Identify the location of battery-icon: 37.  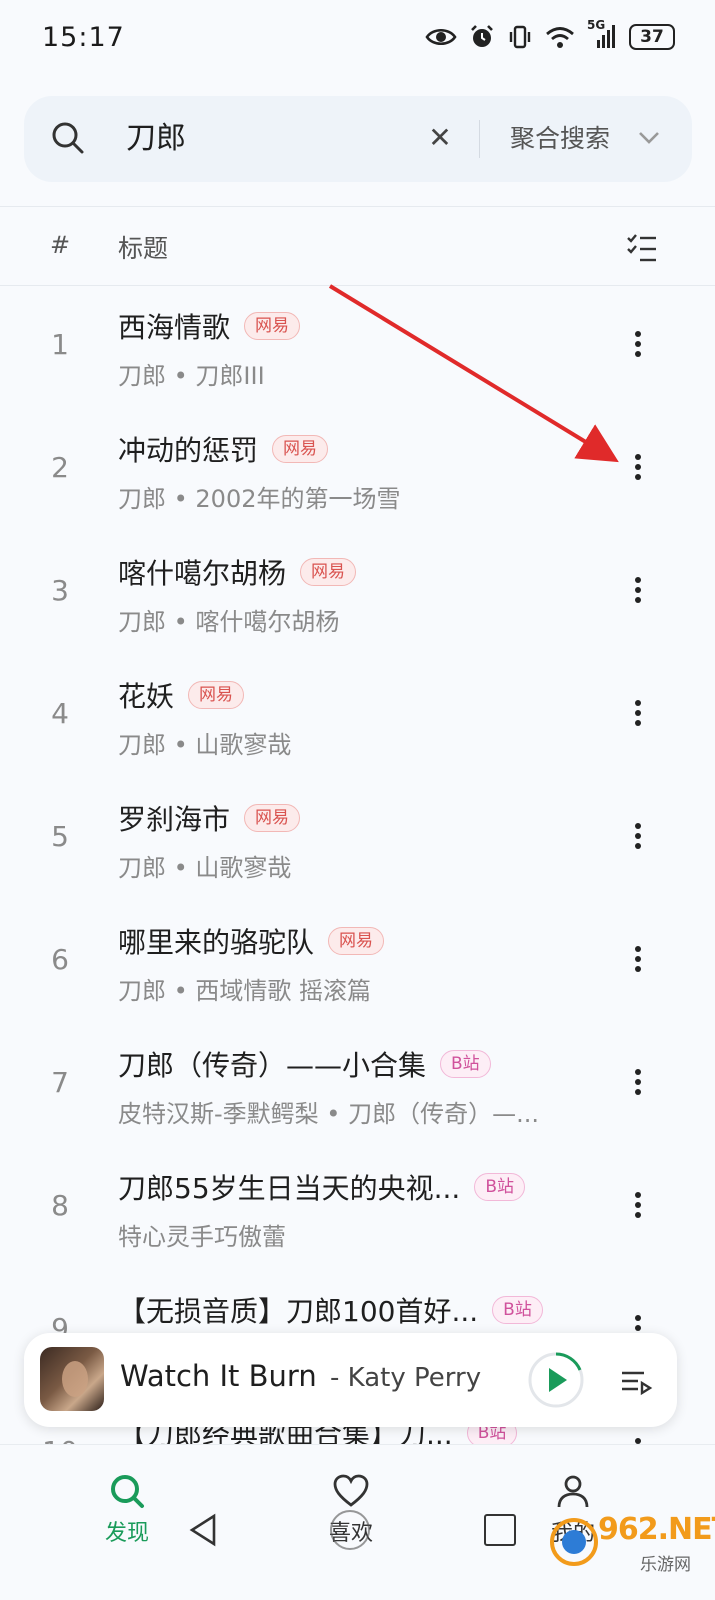
(652, 37).